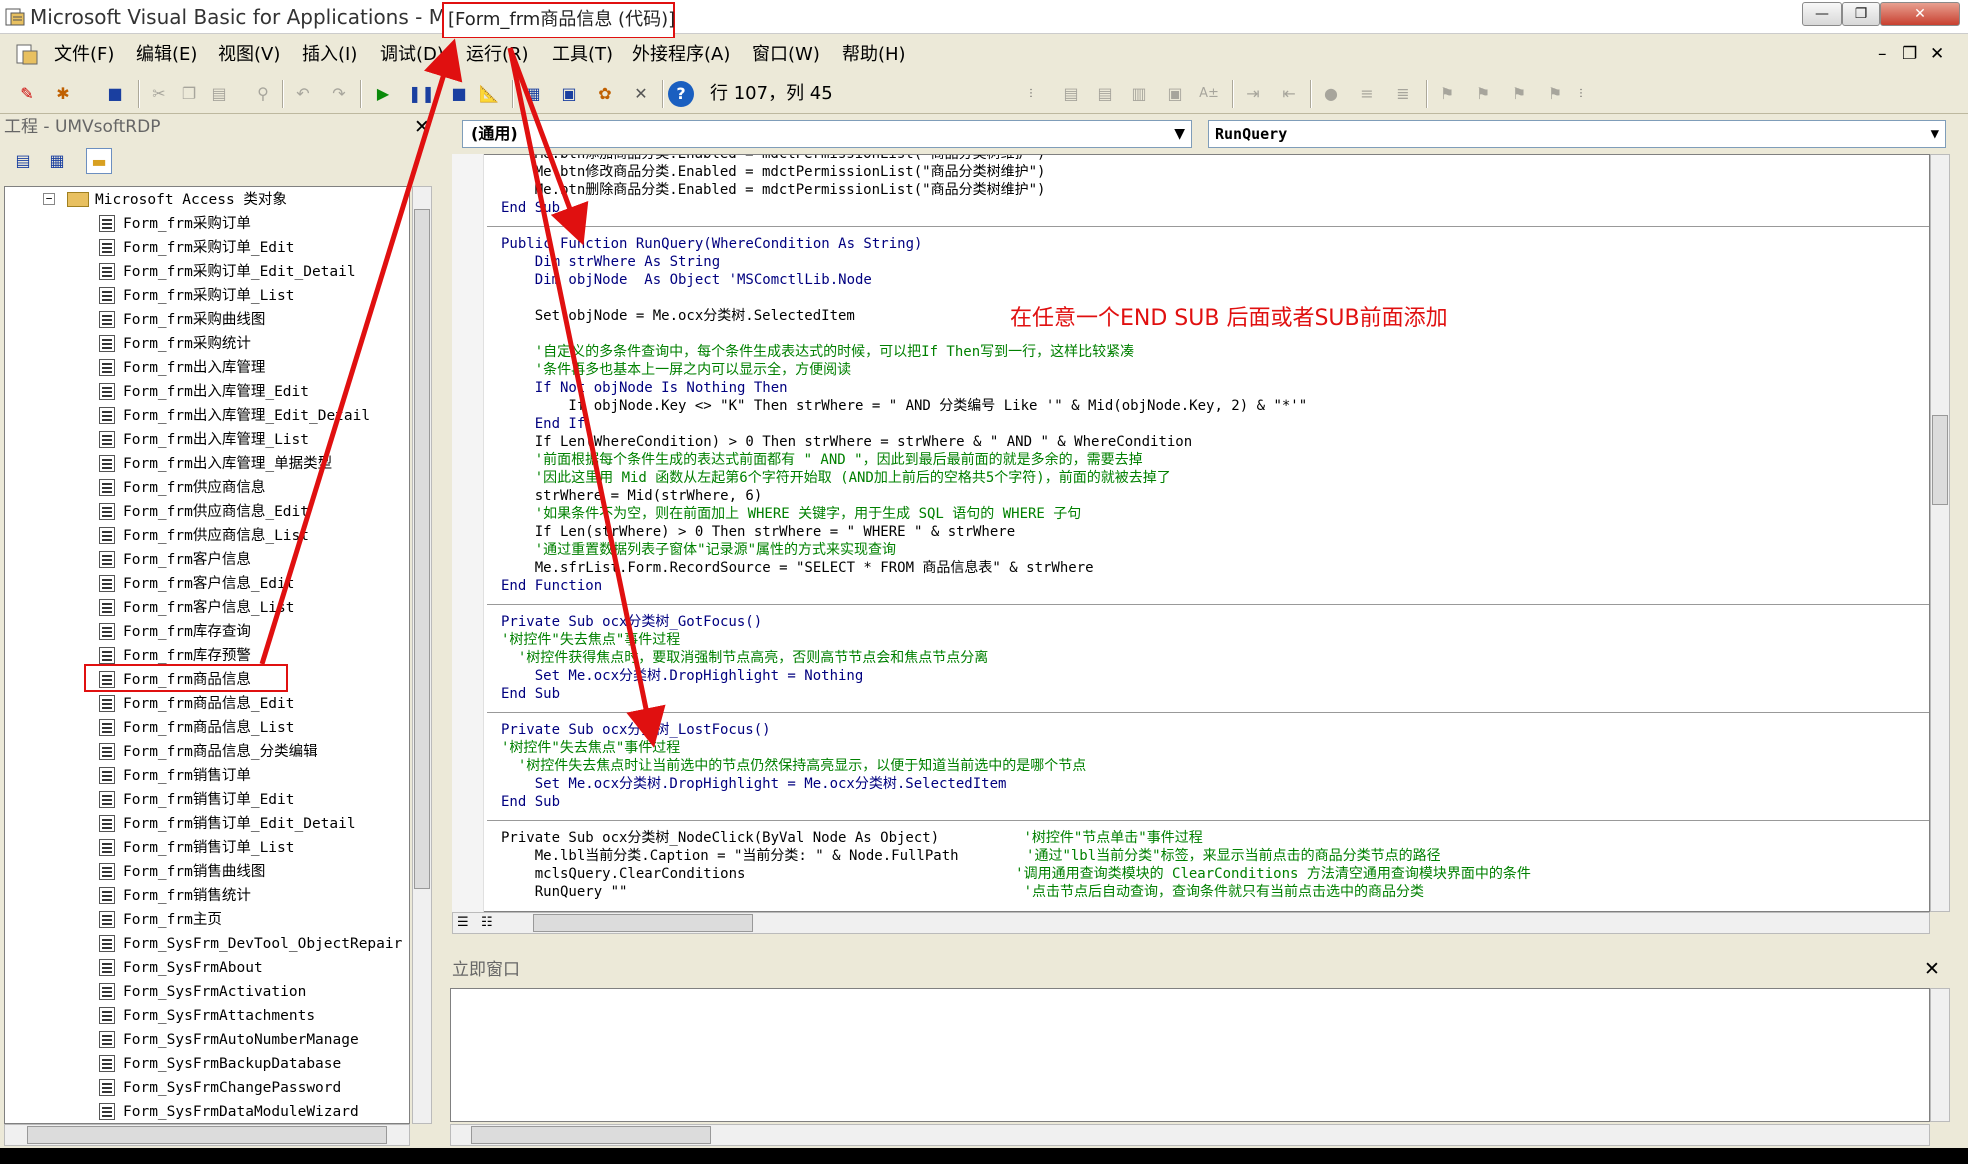 This screenshot has width=1968, height=1164. Describe the element at coordinates (421, 94) in the screenshot. I see `break-icon: ❚❚` at that location.